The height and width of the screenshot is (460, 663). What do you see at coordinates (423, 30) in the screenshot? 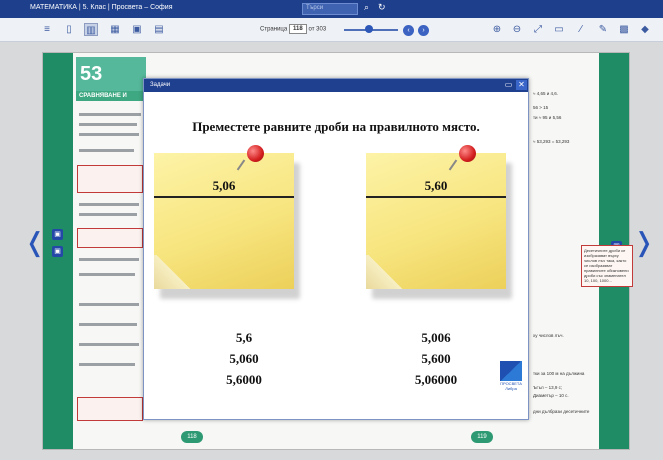
I see `next-page-button: ›` at bounding box center [423, 30].